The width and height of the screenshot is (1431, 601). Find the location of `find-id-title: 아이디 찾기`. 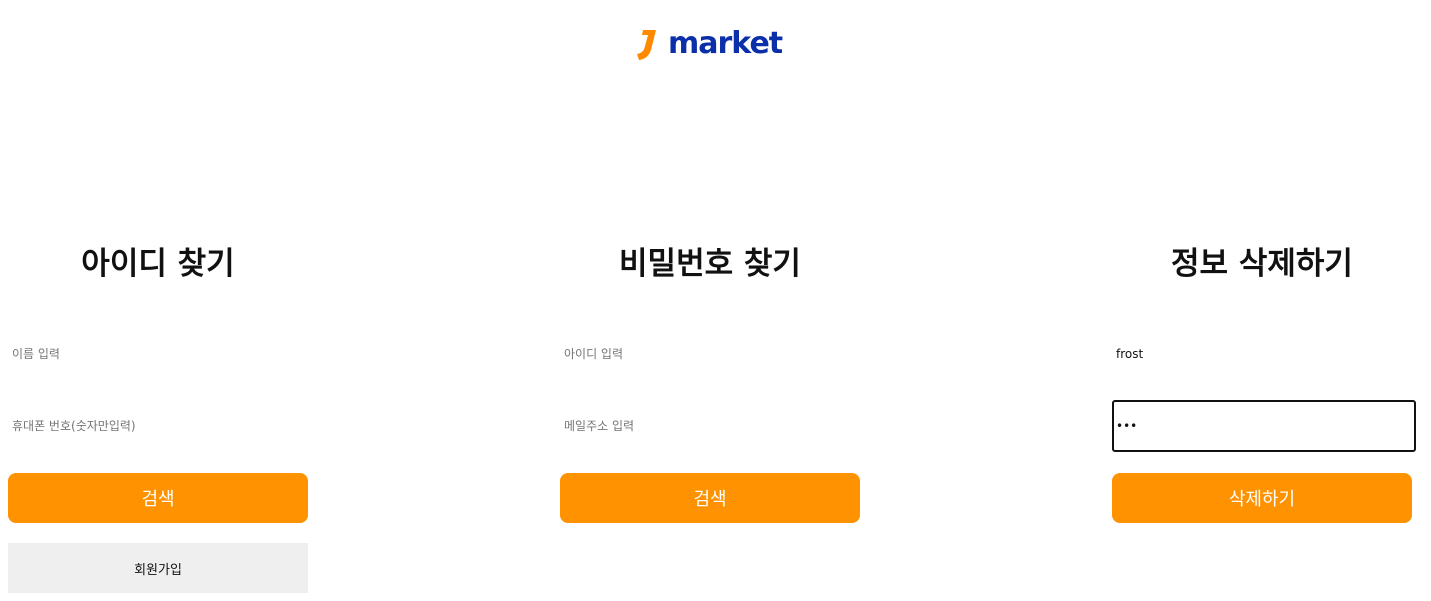

find-id-title: 아이디 찾기 is located at coordinates (158, 264).